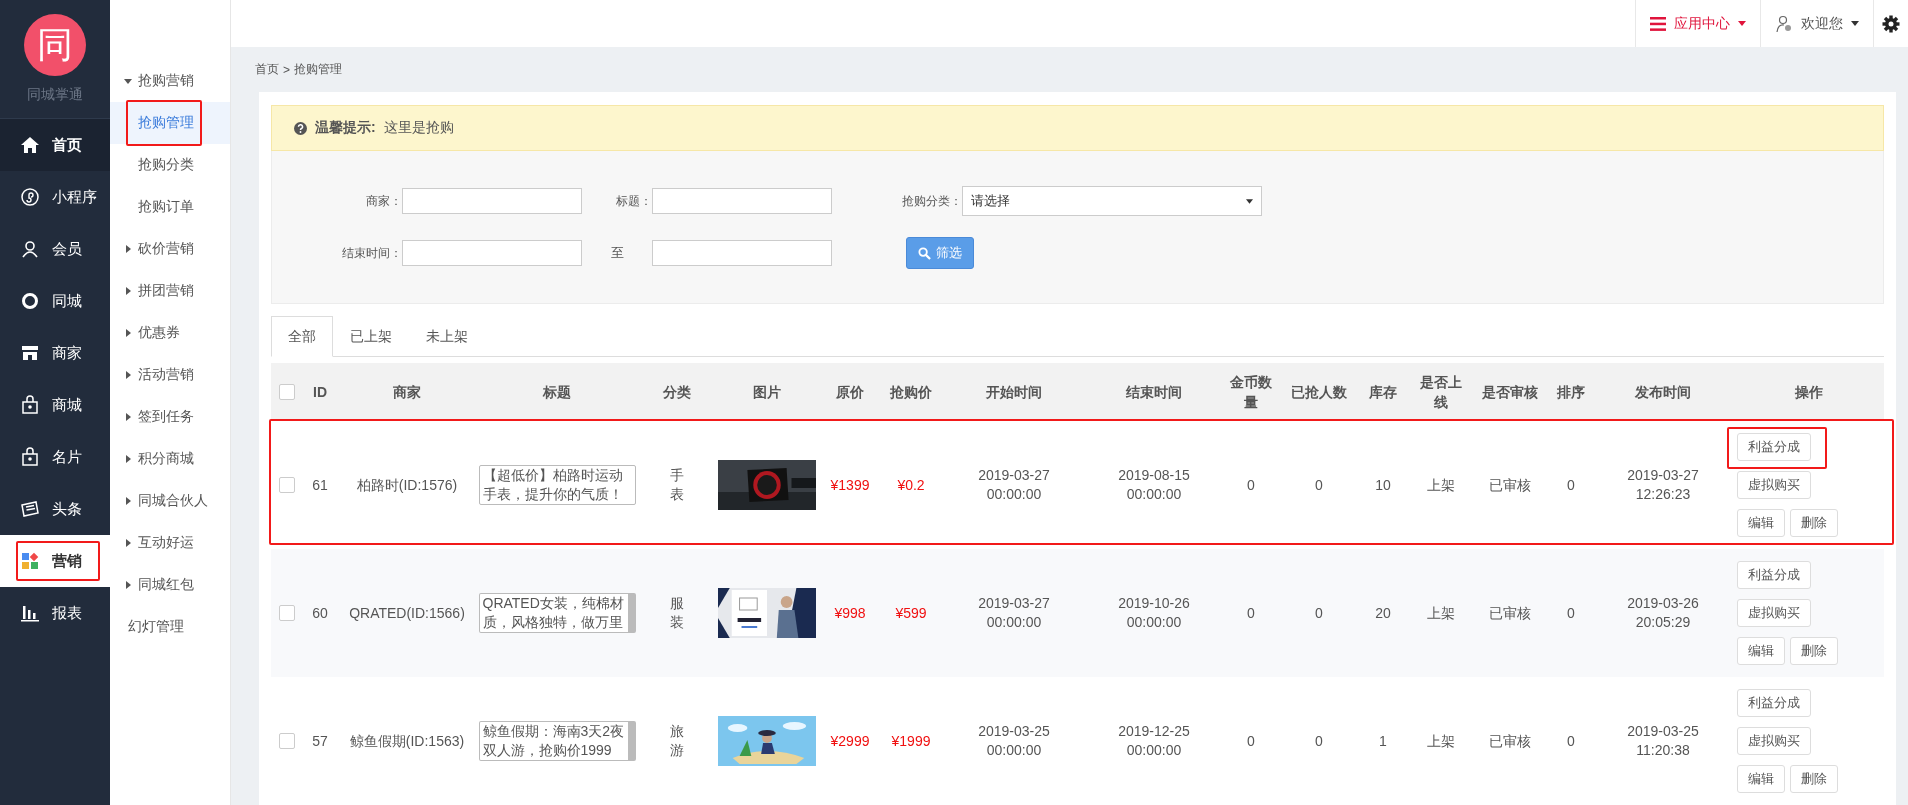 The height and width of the screenshot is (805, 1908). I want to click on submenu-group: 活动营销, so click(170, 375).